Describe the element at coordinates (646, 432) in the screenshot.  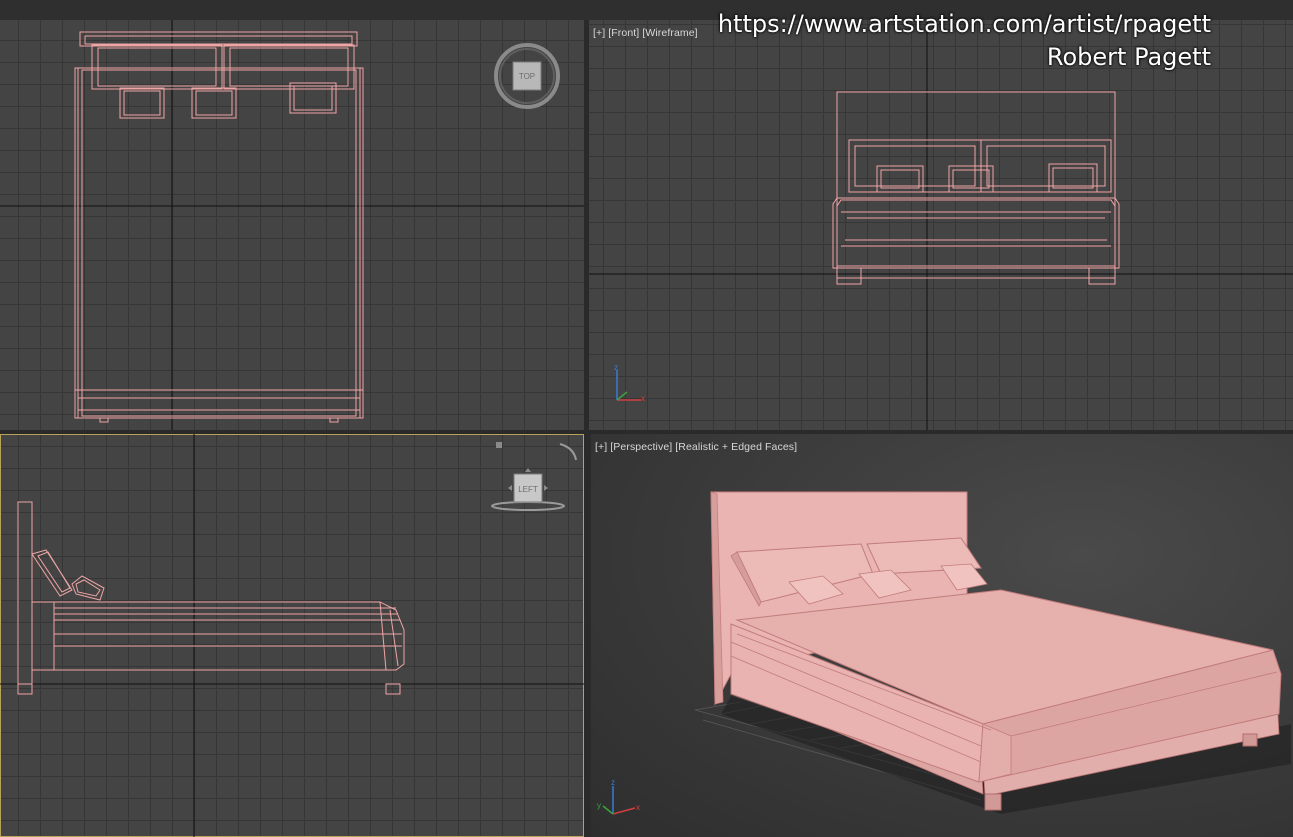
I see `viewport-splitter-horizontal` at that location.